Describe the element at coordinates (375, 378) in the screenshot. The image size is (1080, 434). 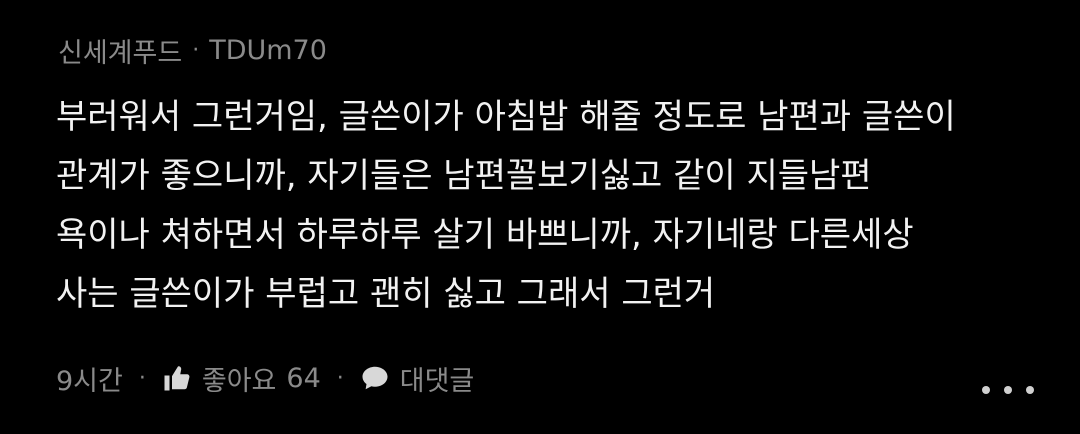
I see `speech-bubble-icon` at that location.